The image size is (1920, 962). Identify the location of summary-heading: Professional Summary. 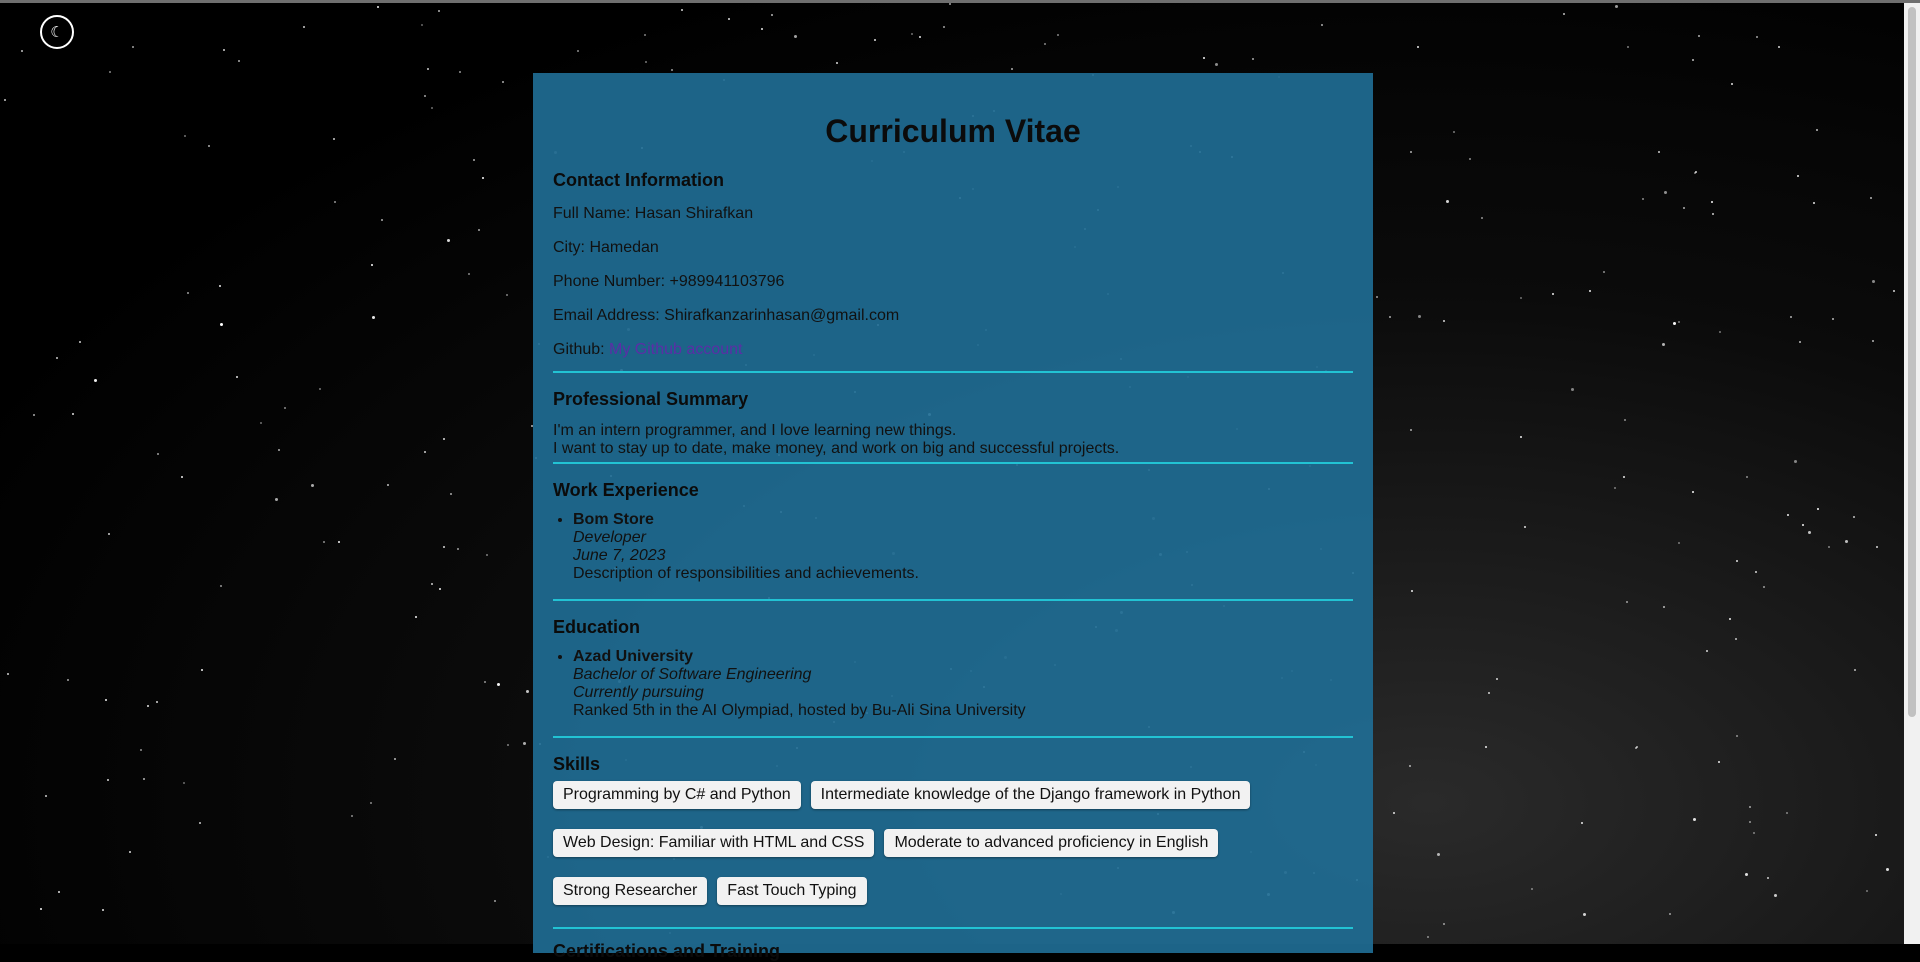
(651, 399).